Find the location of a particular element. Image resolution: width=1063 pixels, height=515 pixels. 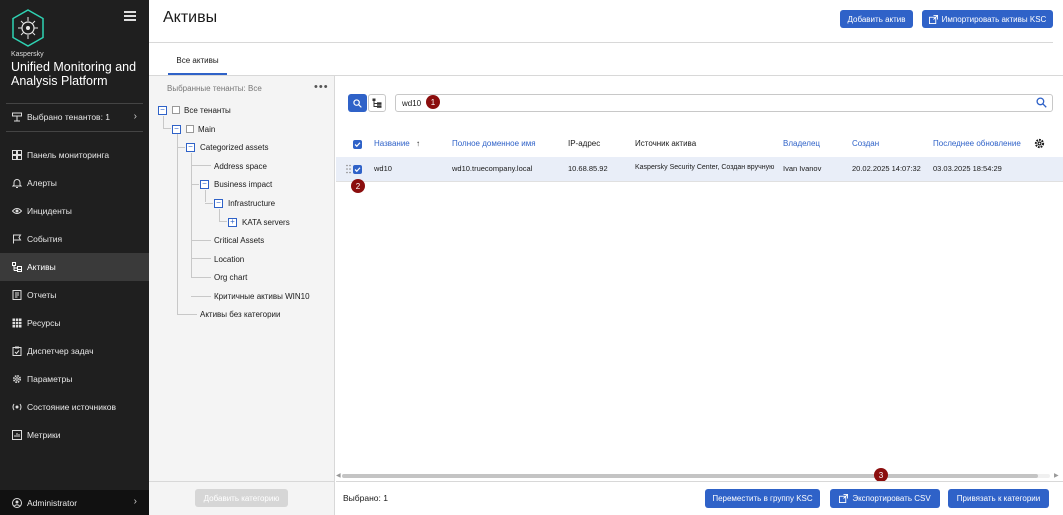

column-settings-gear-icon is located at coordinates (1039, 143).